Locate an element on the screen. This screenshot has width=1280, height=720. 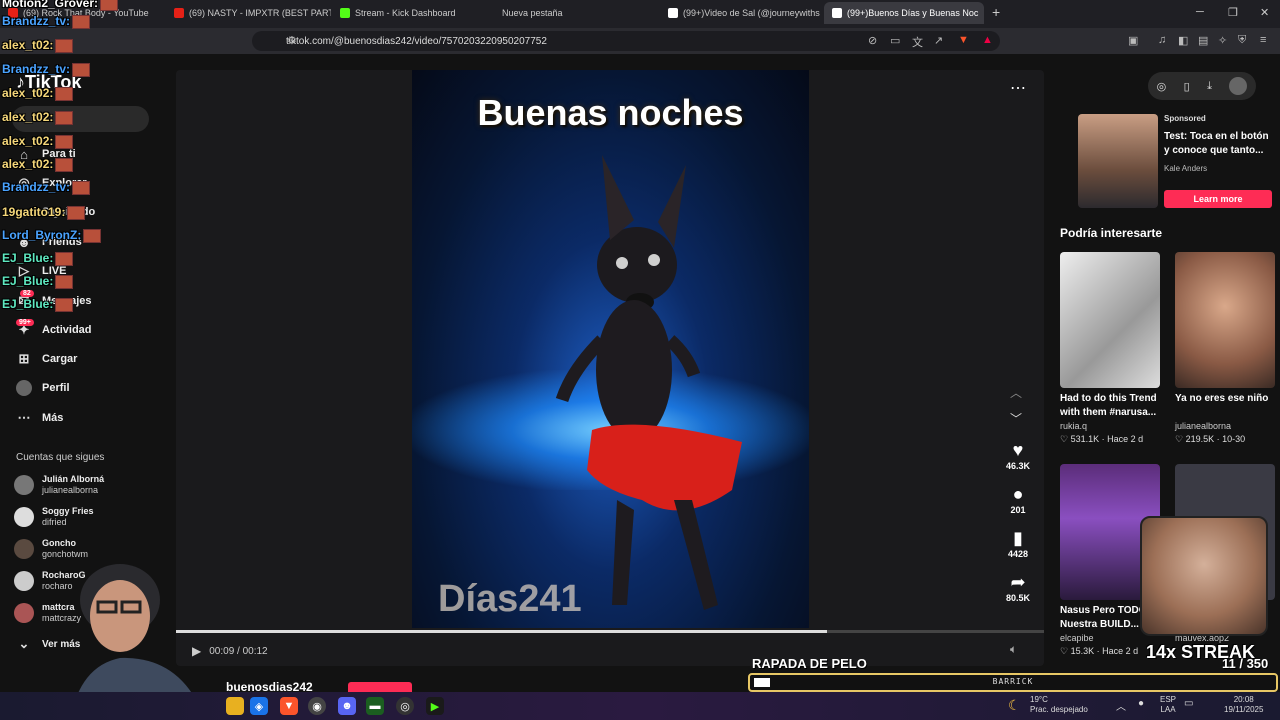
tracking-icon: ⊘ is located at coordinates (872, 40).